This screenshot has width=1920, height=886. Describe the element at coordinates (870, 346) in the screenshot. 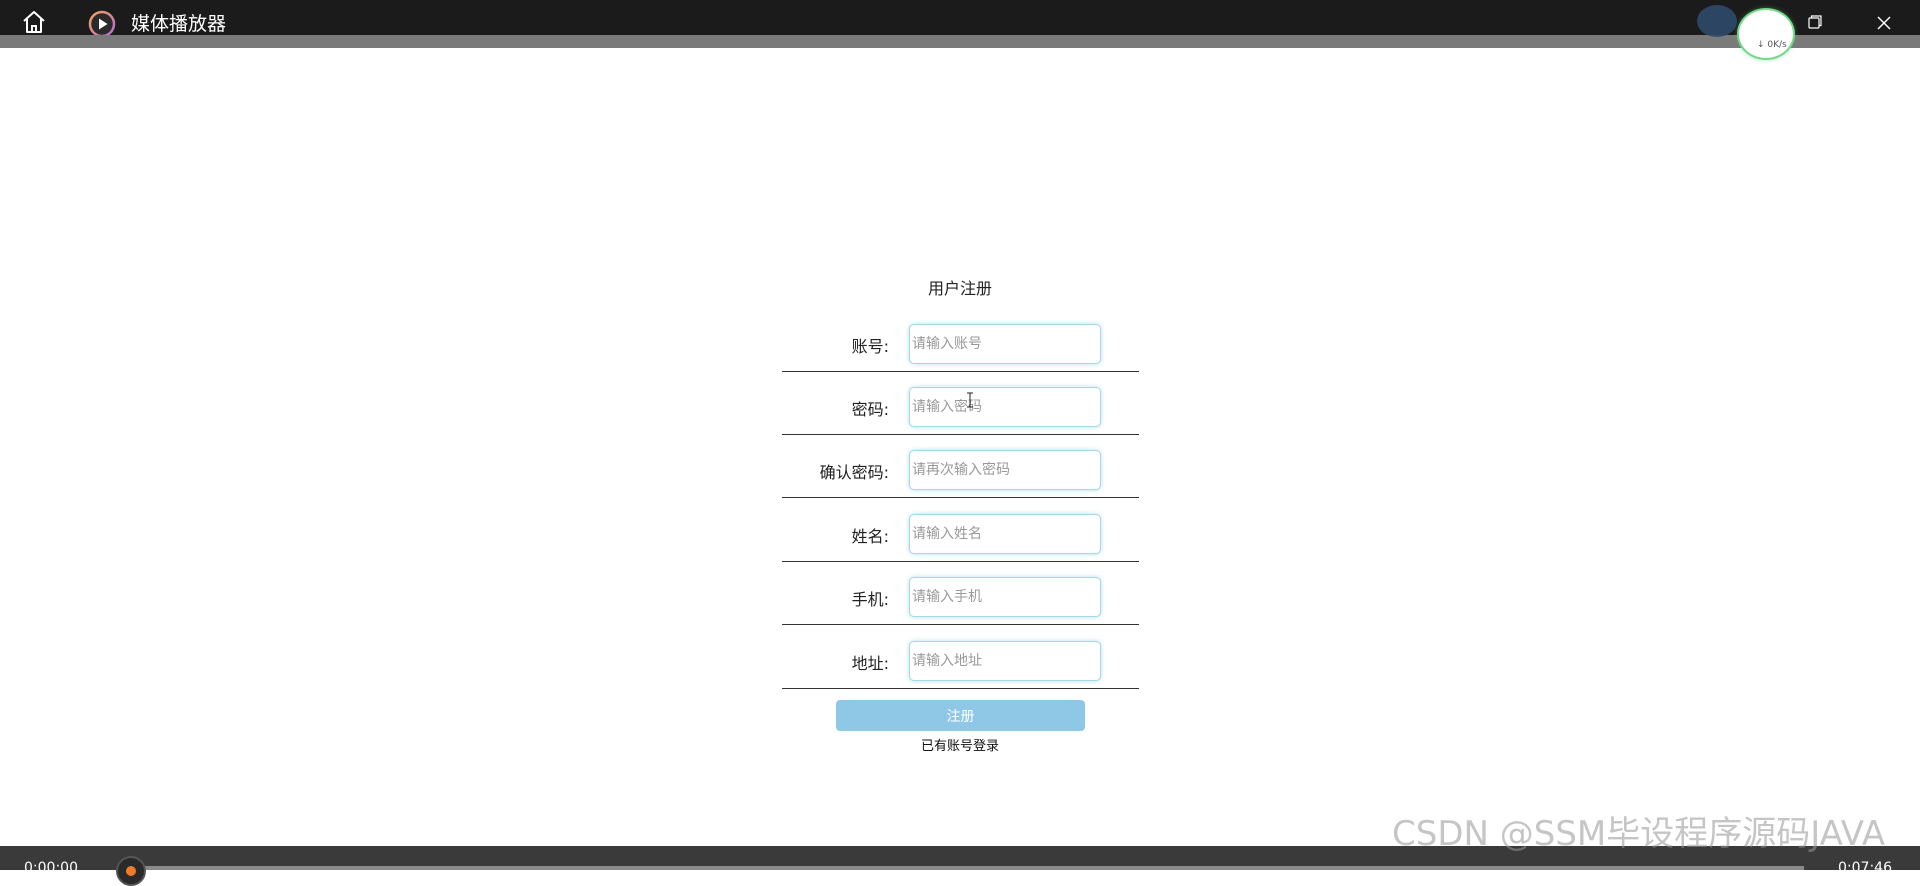

I see `account-label: 账号:` at that location.